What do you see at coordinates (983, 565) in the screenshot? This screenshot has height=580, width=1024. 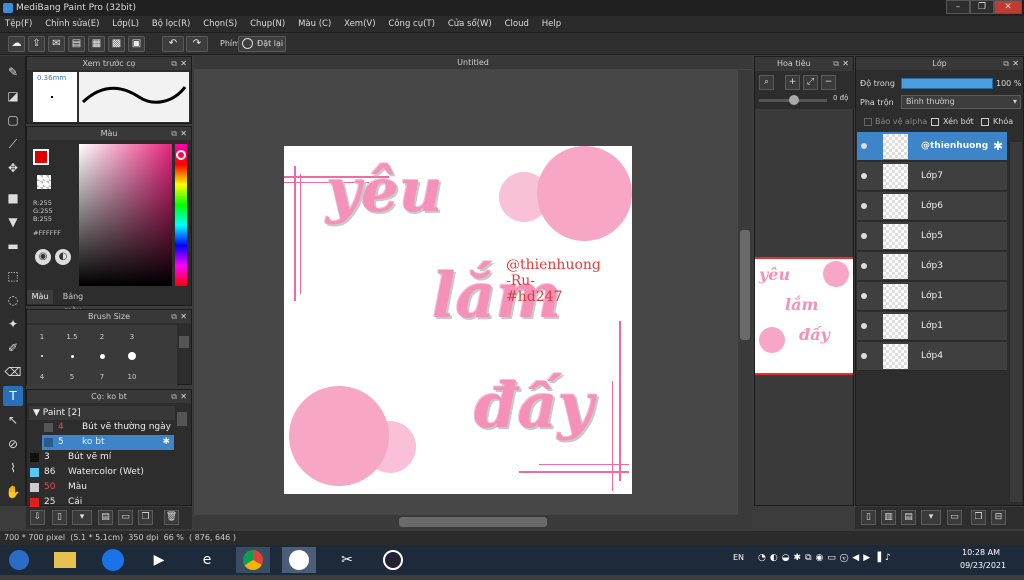 I see `clock-date: 09/23/2021` at bounding box center [983, 565].